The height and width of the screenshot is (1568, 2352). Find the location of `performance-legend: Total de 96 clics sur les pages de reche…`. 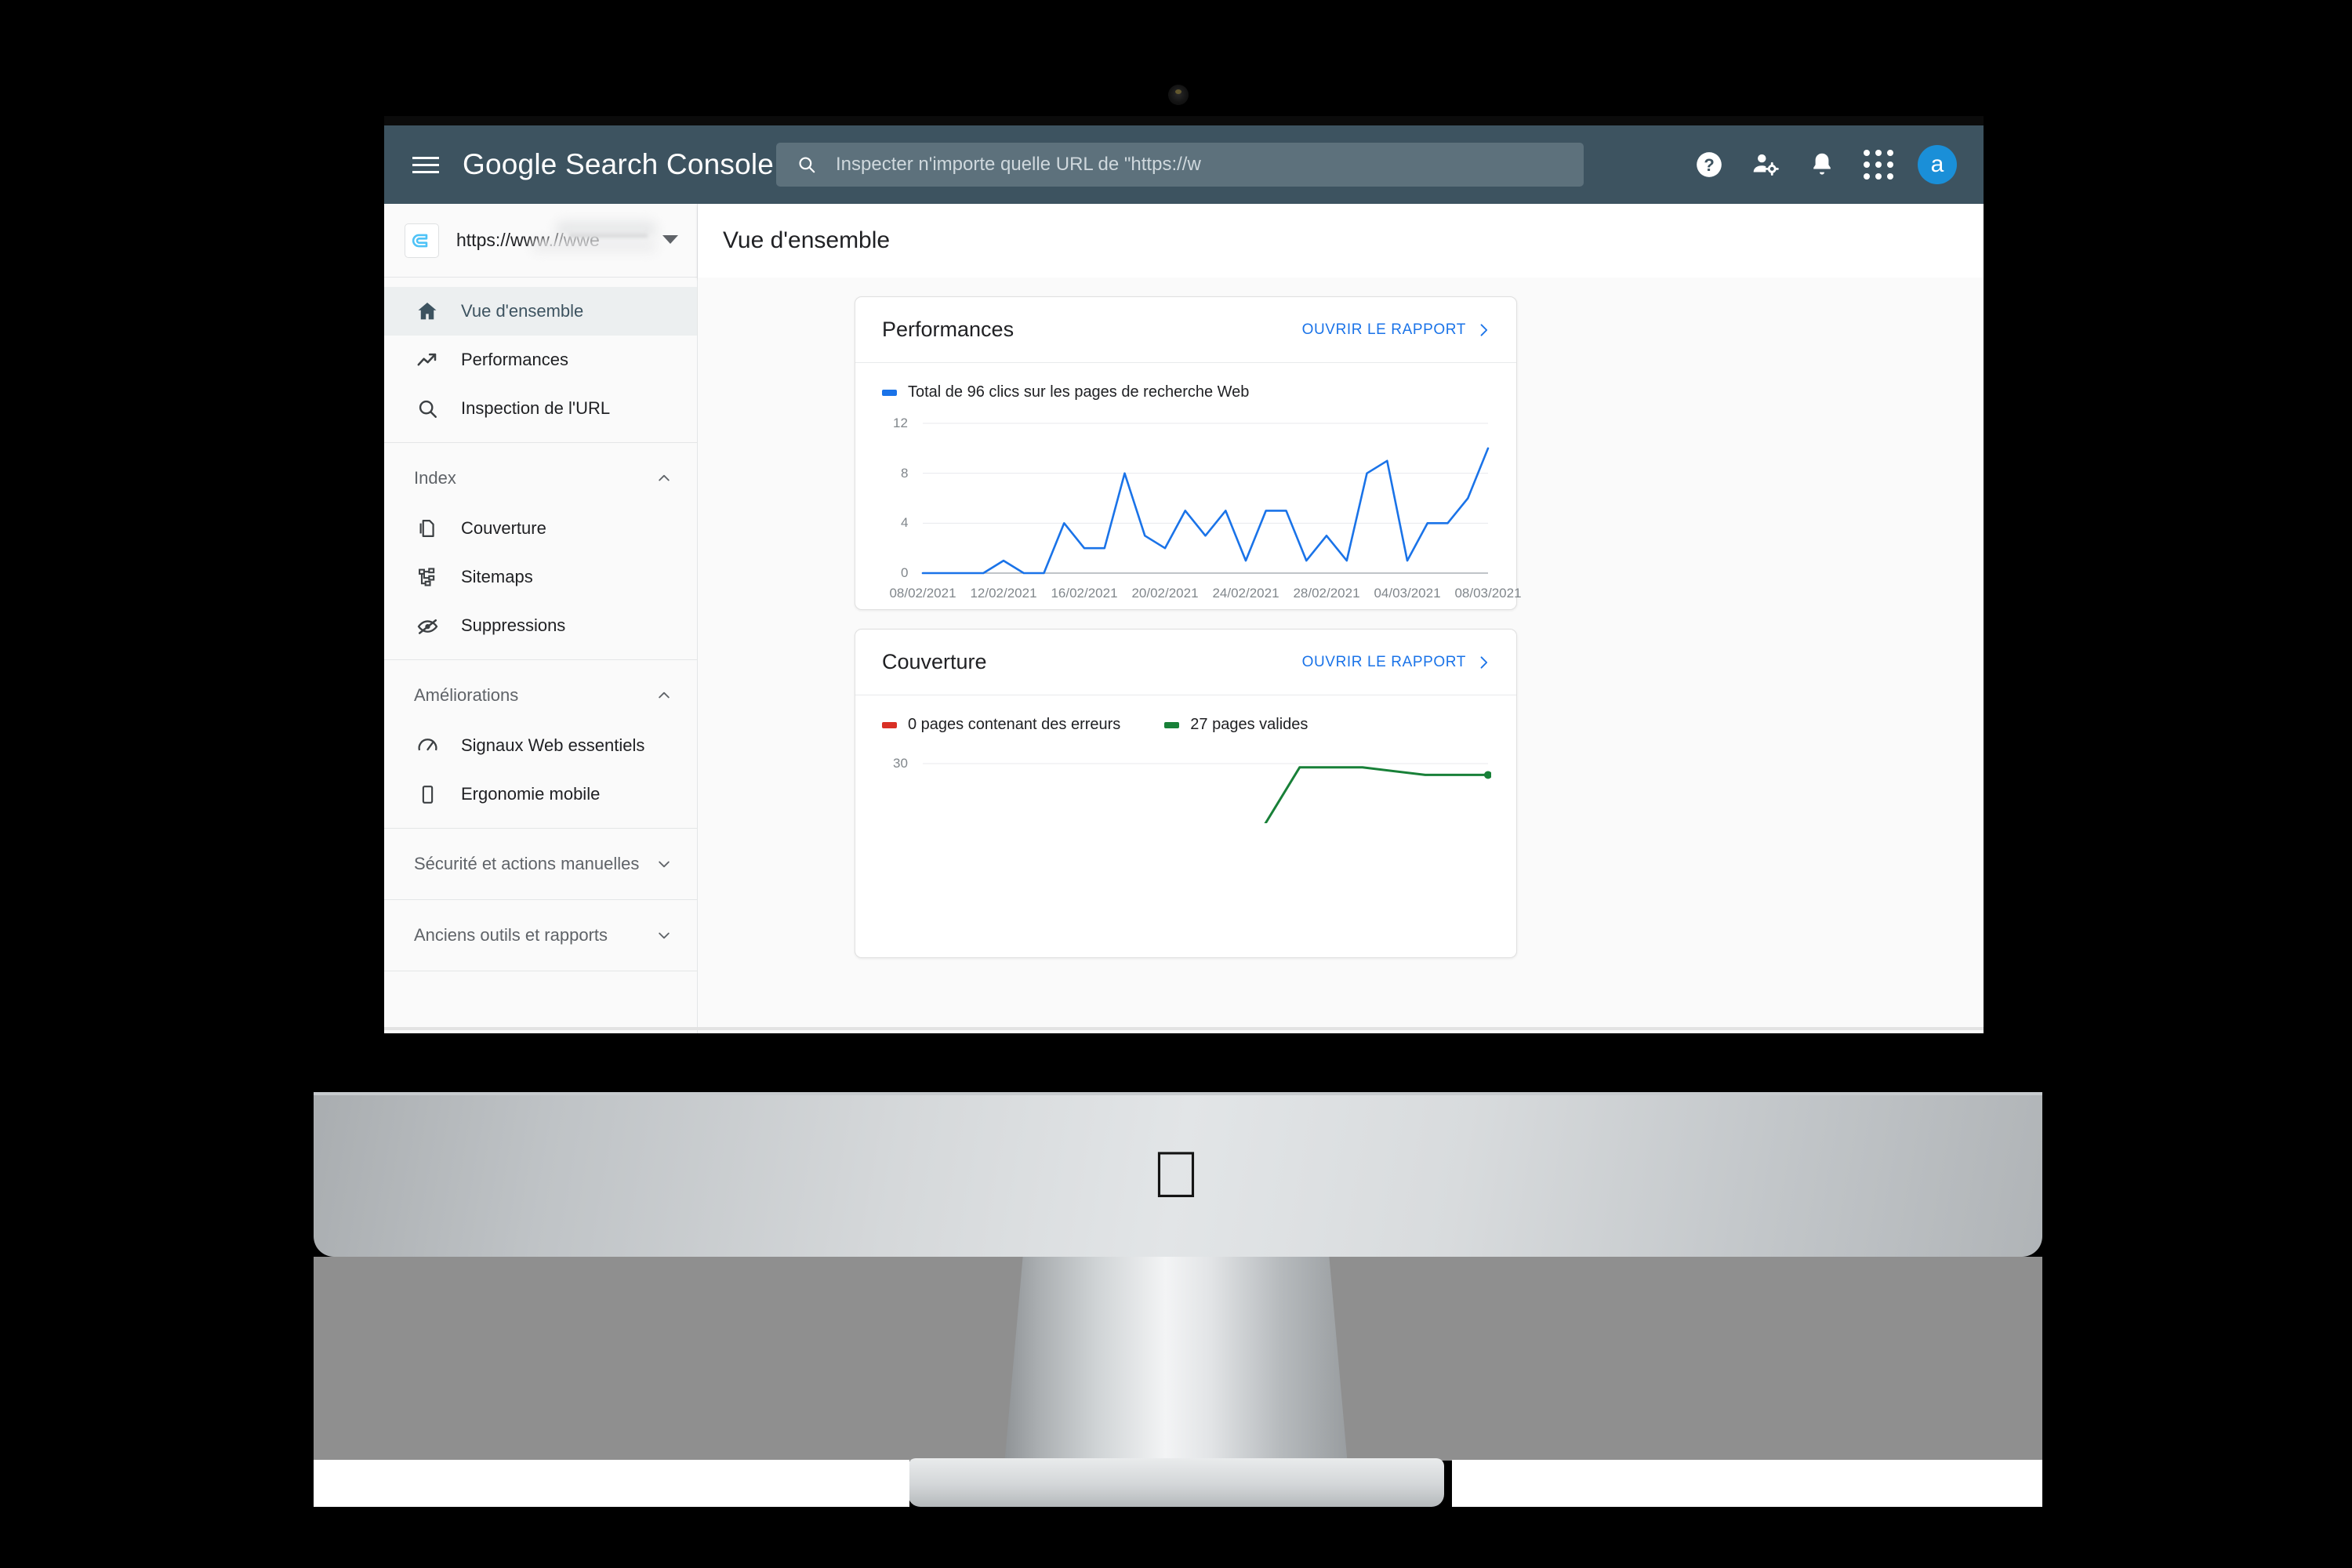

performance-legend: Total de 96 clics sur les pages de reche… is located at coordinates (1186, 392).